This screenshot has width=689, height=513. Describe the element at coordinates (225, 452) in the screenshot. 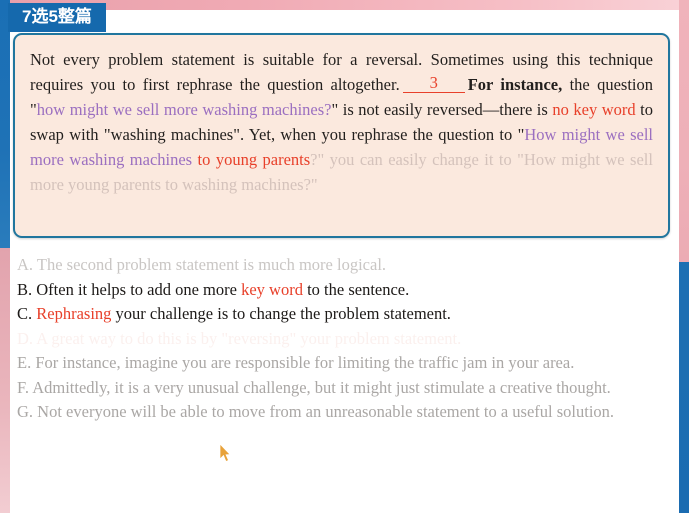

I see `pointer-arrow-icon` at that location.